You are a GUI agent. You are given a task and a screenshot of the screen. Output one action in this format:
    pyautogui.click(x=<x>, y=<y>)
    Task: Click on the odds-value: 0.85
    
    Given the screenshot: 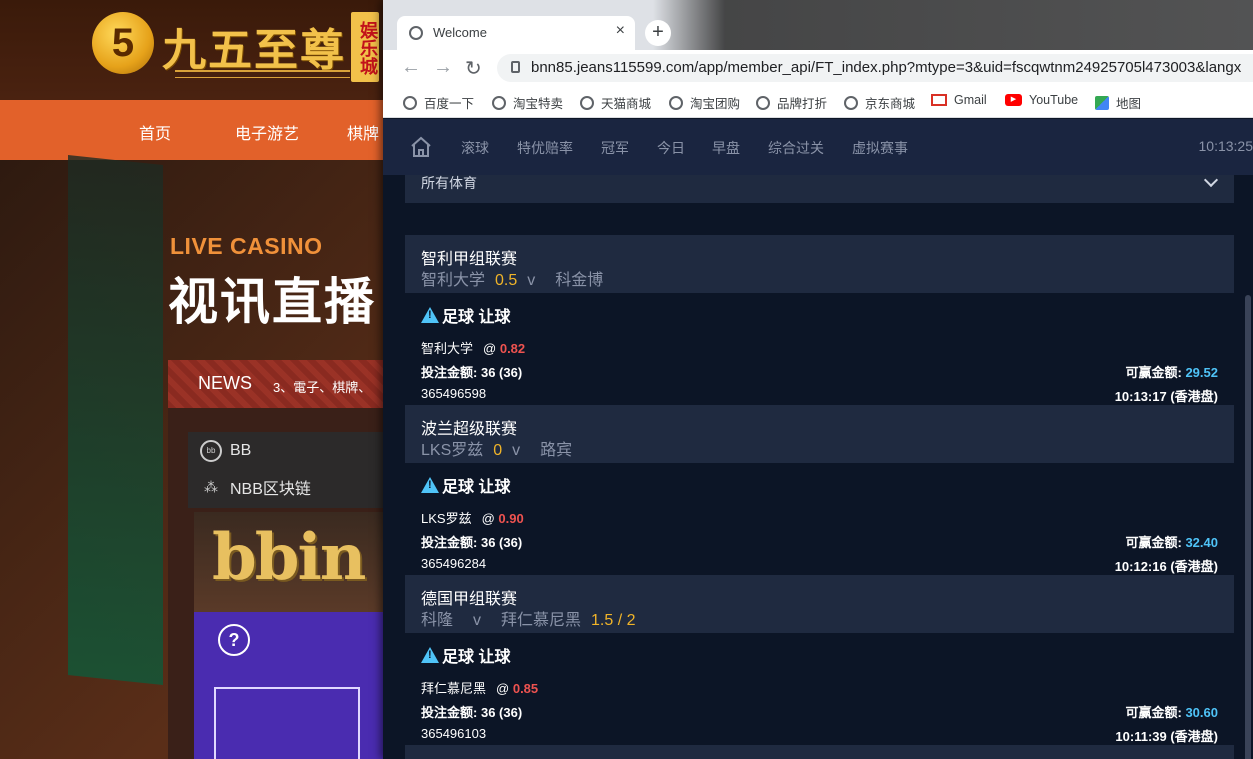 What is the action you would take?
    pyautogui.click(x=525, y=688)
    